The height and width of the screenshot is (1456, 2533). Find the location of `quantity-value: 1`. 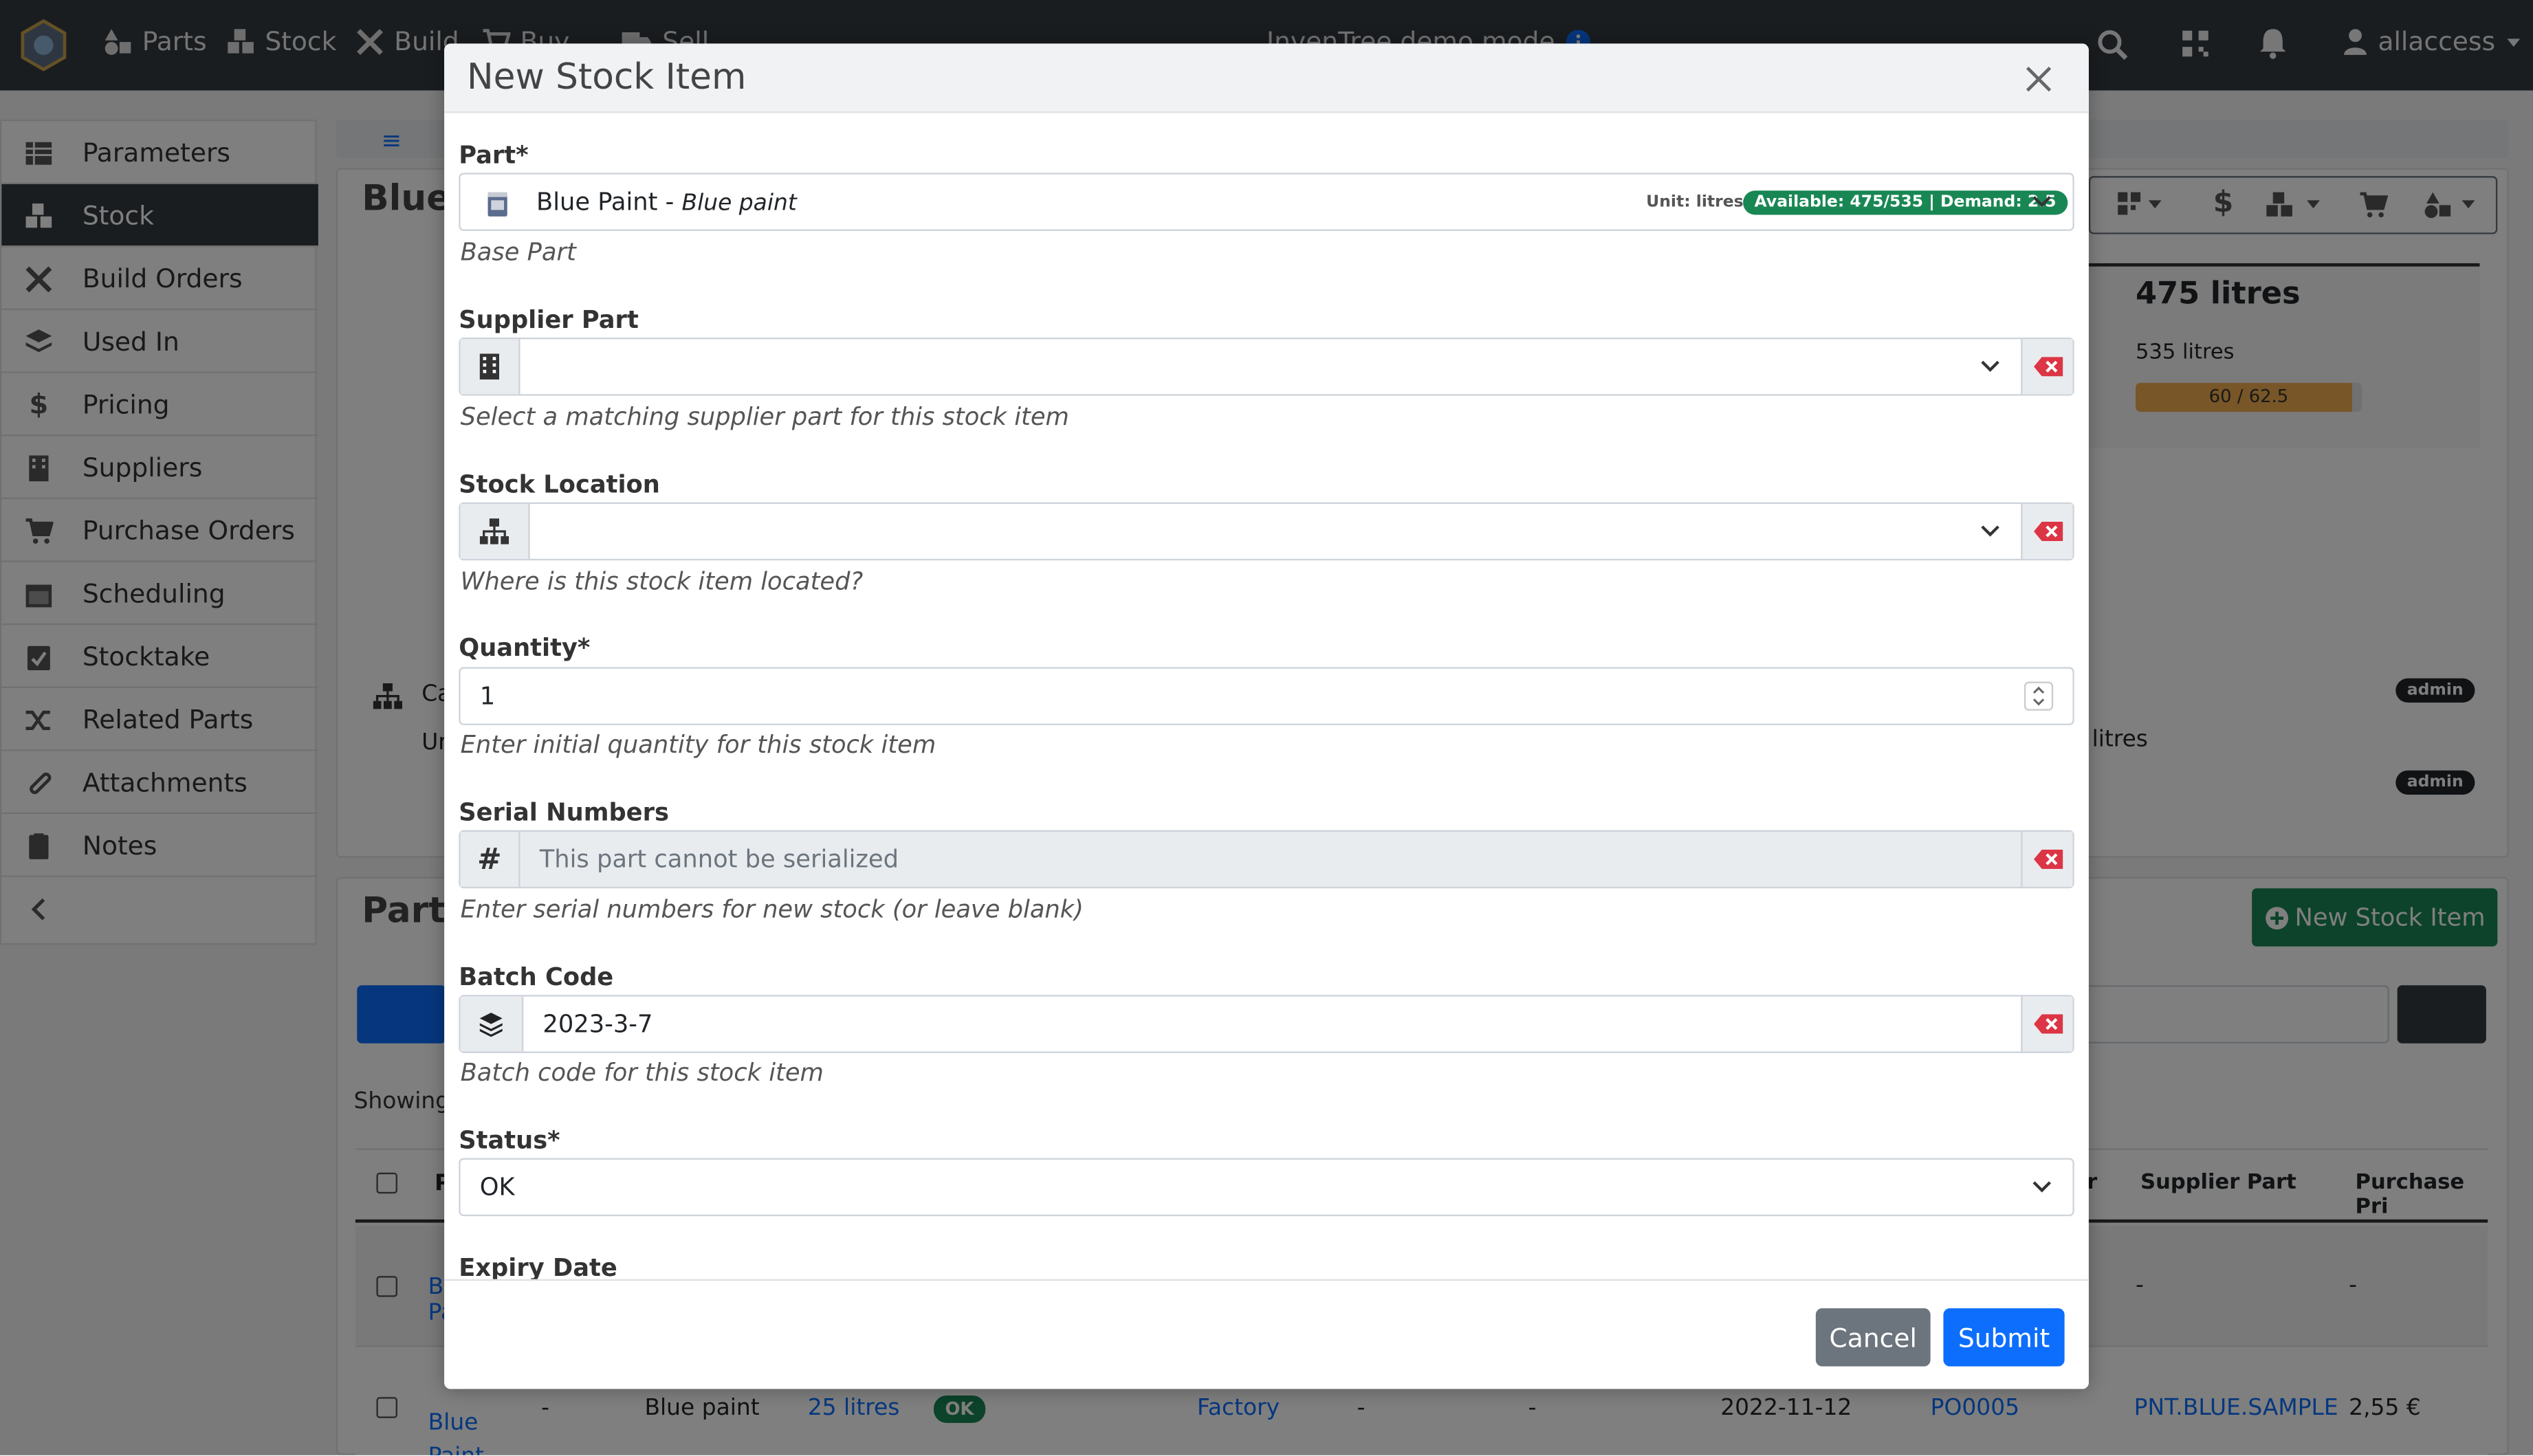

quantity-value: 1 is located at coordinates (487, 696).